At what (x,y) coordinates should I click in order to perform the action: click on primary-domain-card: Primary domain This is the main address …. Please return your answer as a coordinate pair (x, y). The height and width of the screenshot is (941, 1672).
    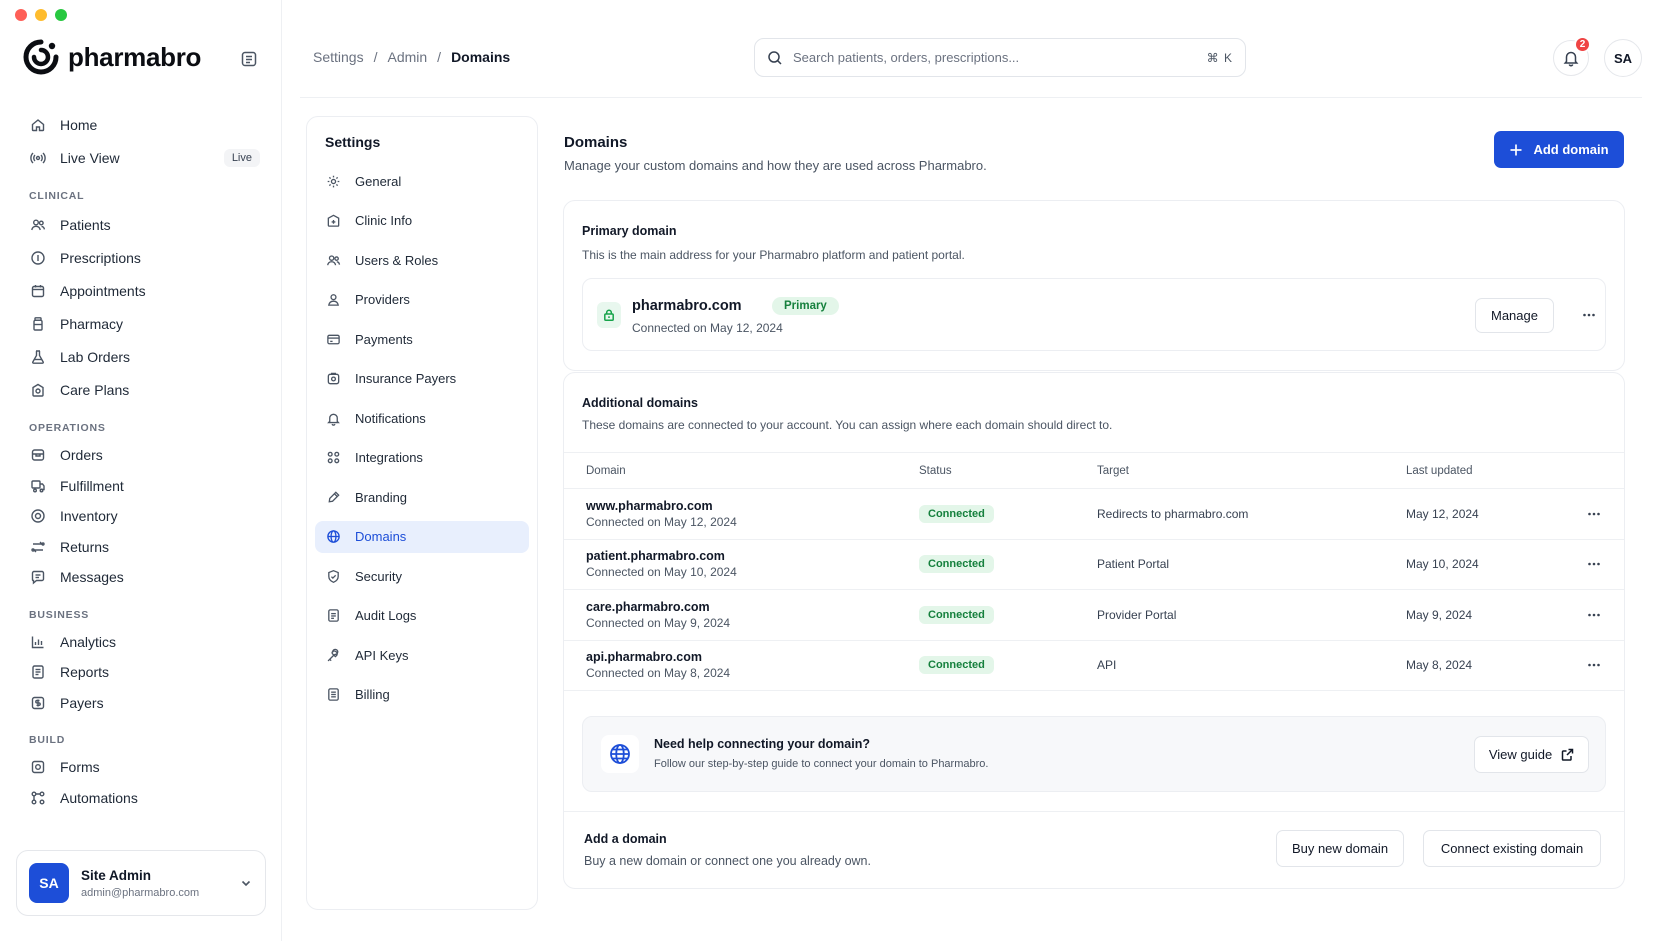
    Looking at the image, I should click on (1094, 285).